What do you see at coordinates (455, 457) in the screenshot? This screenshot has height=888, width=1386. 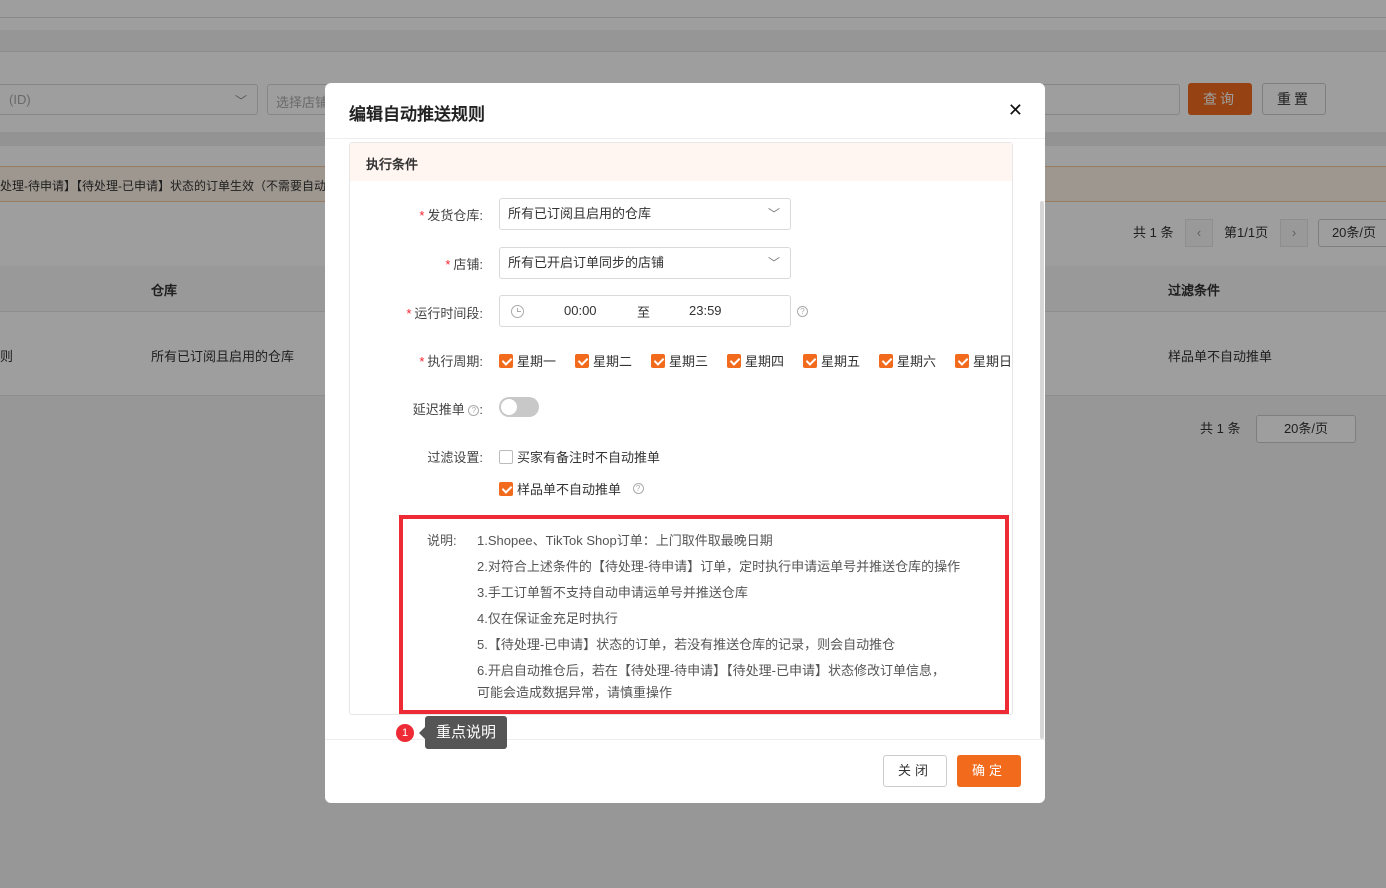 I see `filter-label: 过滤设置:` at bounding box center [455, 457].